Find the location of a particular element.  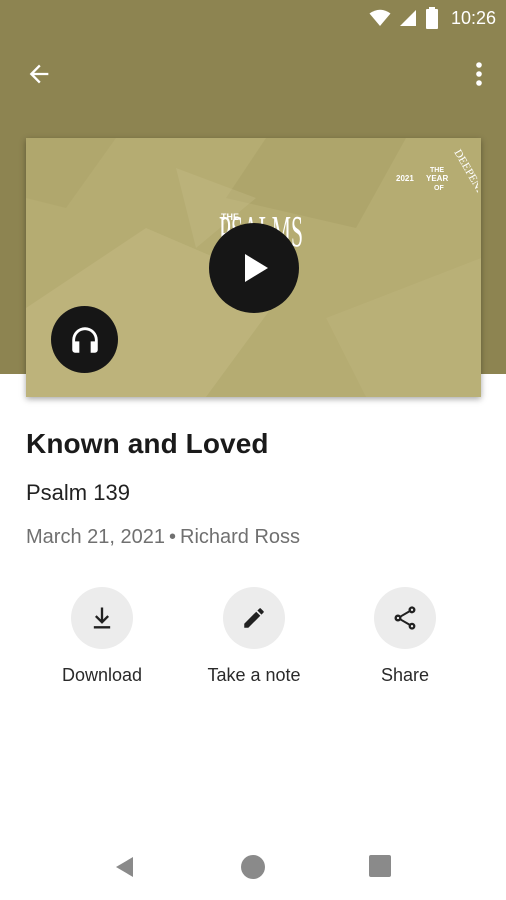

download-icon is located at coordinates (102, 618).